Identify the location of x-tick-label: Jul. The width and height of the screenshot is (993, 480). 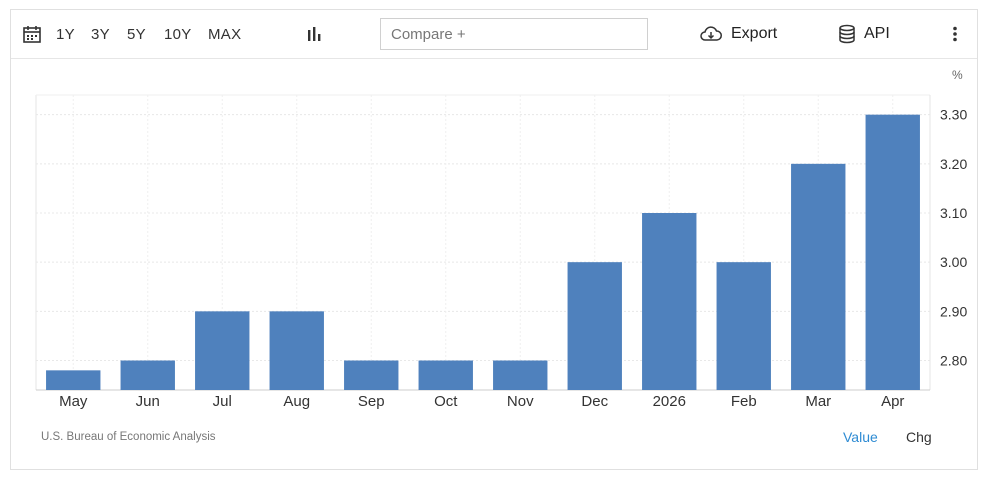
(222, 401).